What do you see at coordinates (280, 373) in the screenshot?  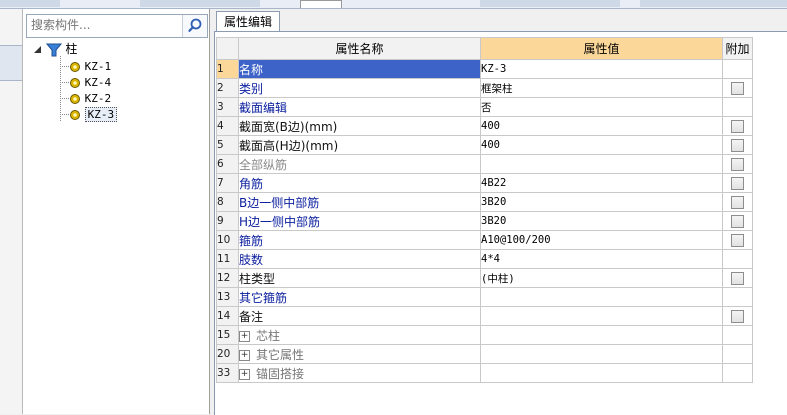 I see `group-label: 锚固搭接` at bounding box center [280, 373].